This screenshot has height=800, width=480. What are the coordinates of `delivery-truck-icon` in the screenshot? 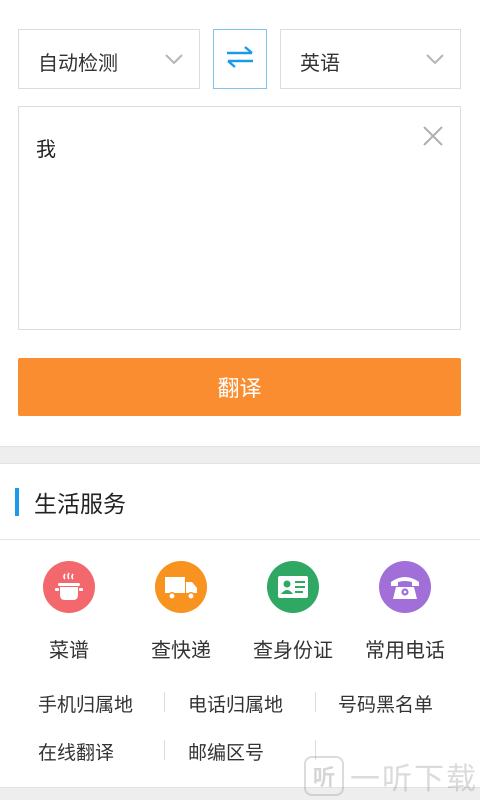 It's located at (181, 587).